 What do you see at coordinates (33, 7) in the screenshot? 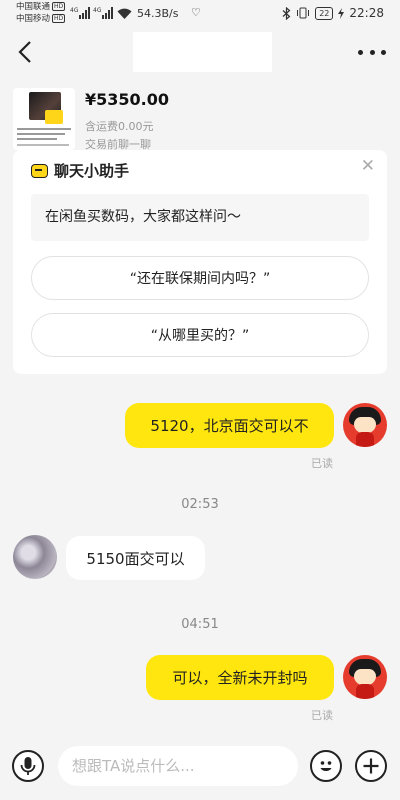
I see `carrier-1: 中国联通` at bounding box center [33, 7].